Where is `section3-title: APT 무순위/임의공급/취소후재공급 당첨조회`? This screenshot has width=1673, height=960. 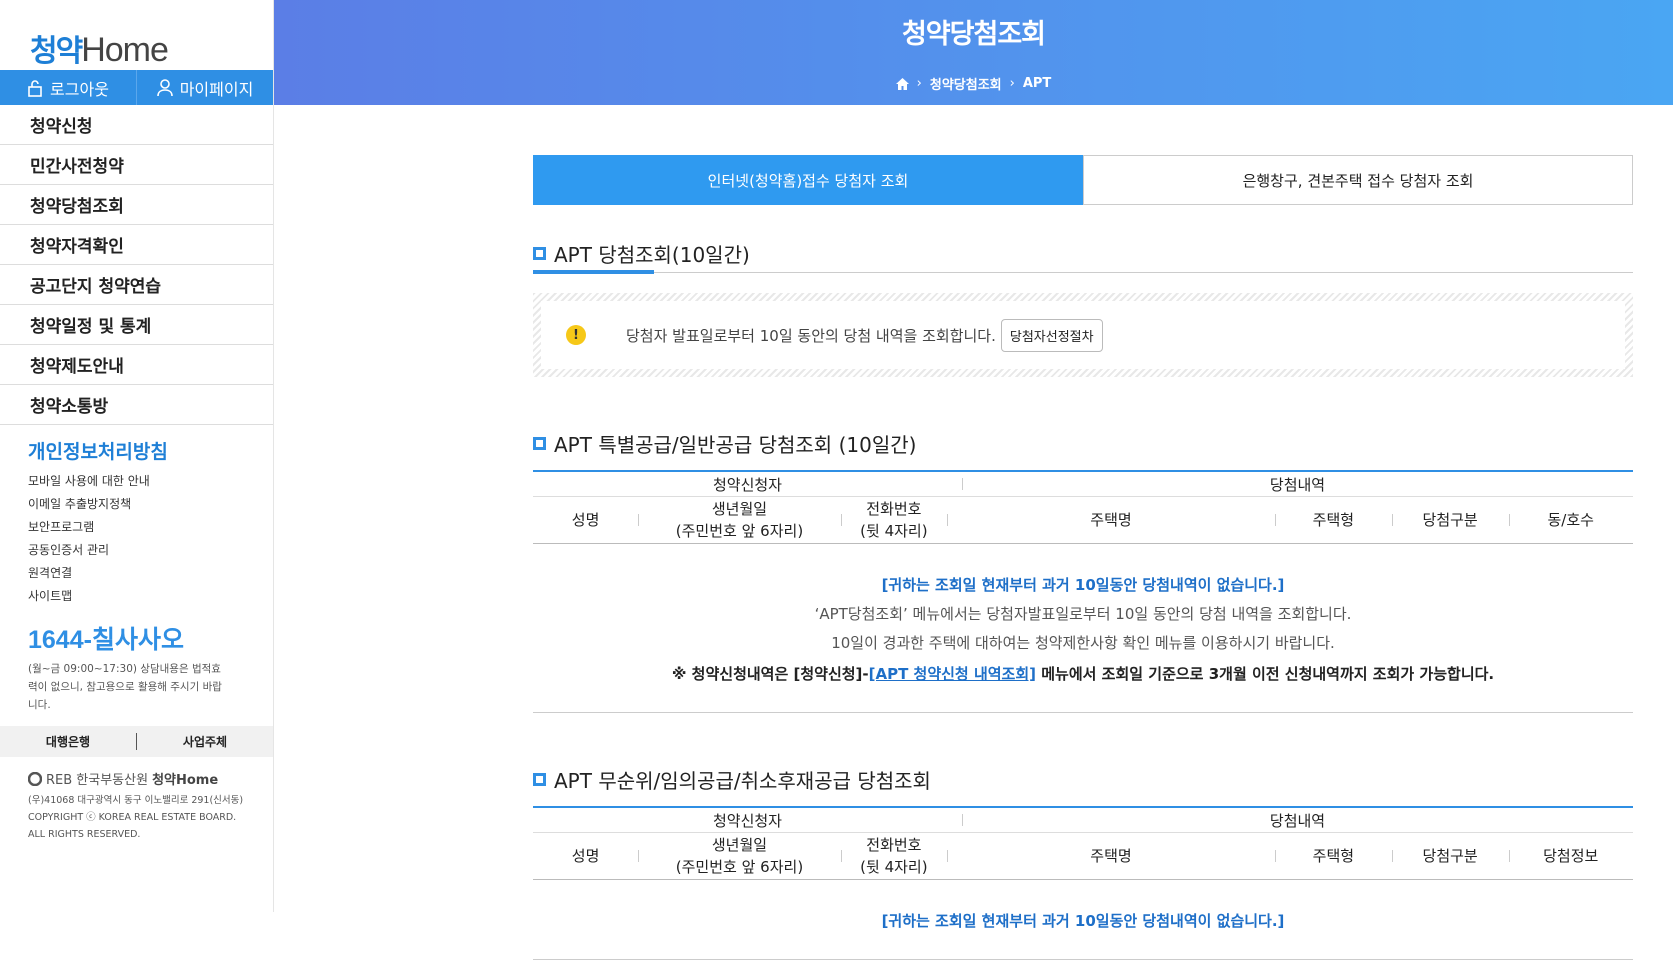
section3-title: APT 무순위/임의공급/취소후재공급 당첨조회 is located at coordinates (742, 781).